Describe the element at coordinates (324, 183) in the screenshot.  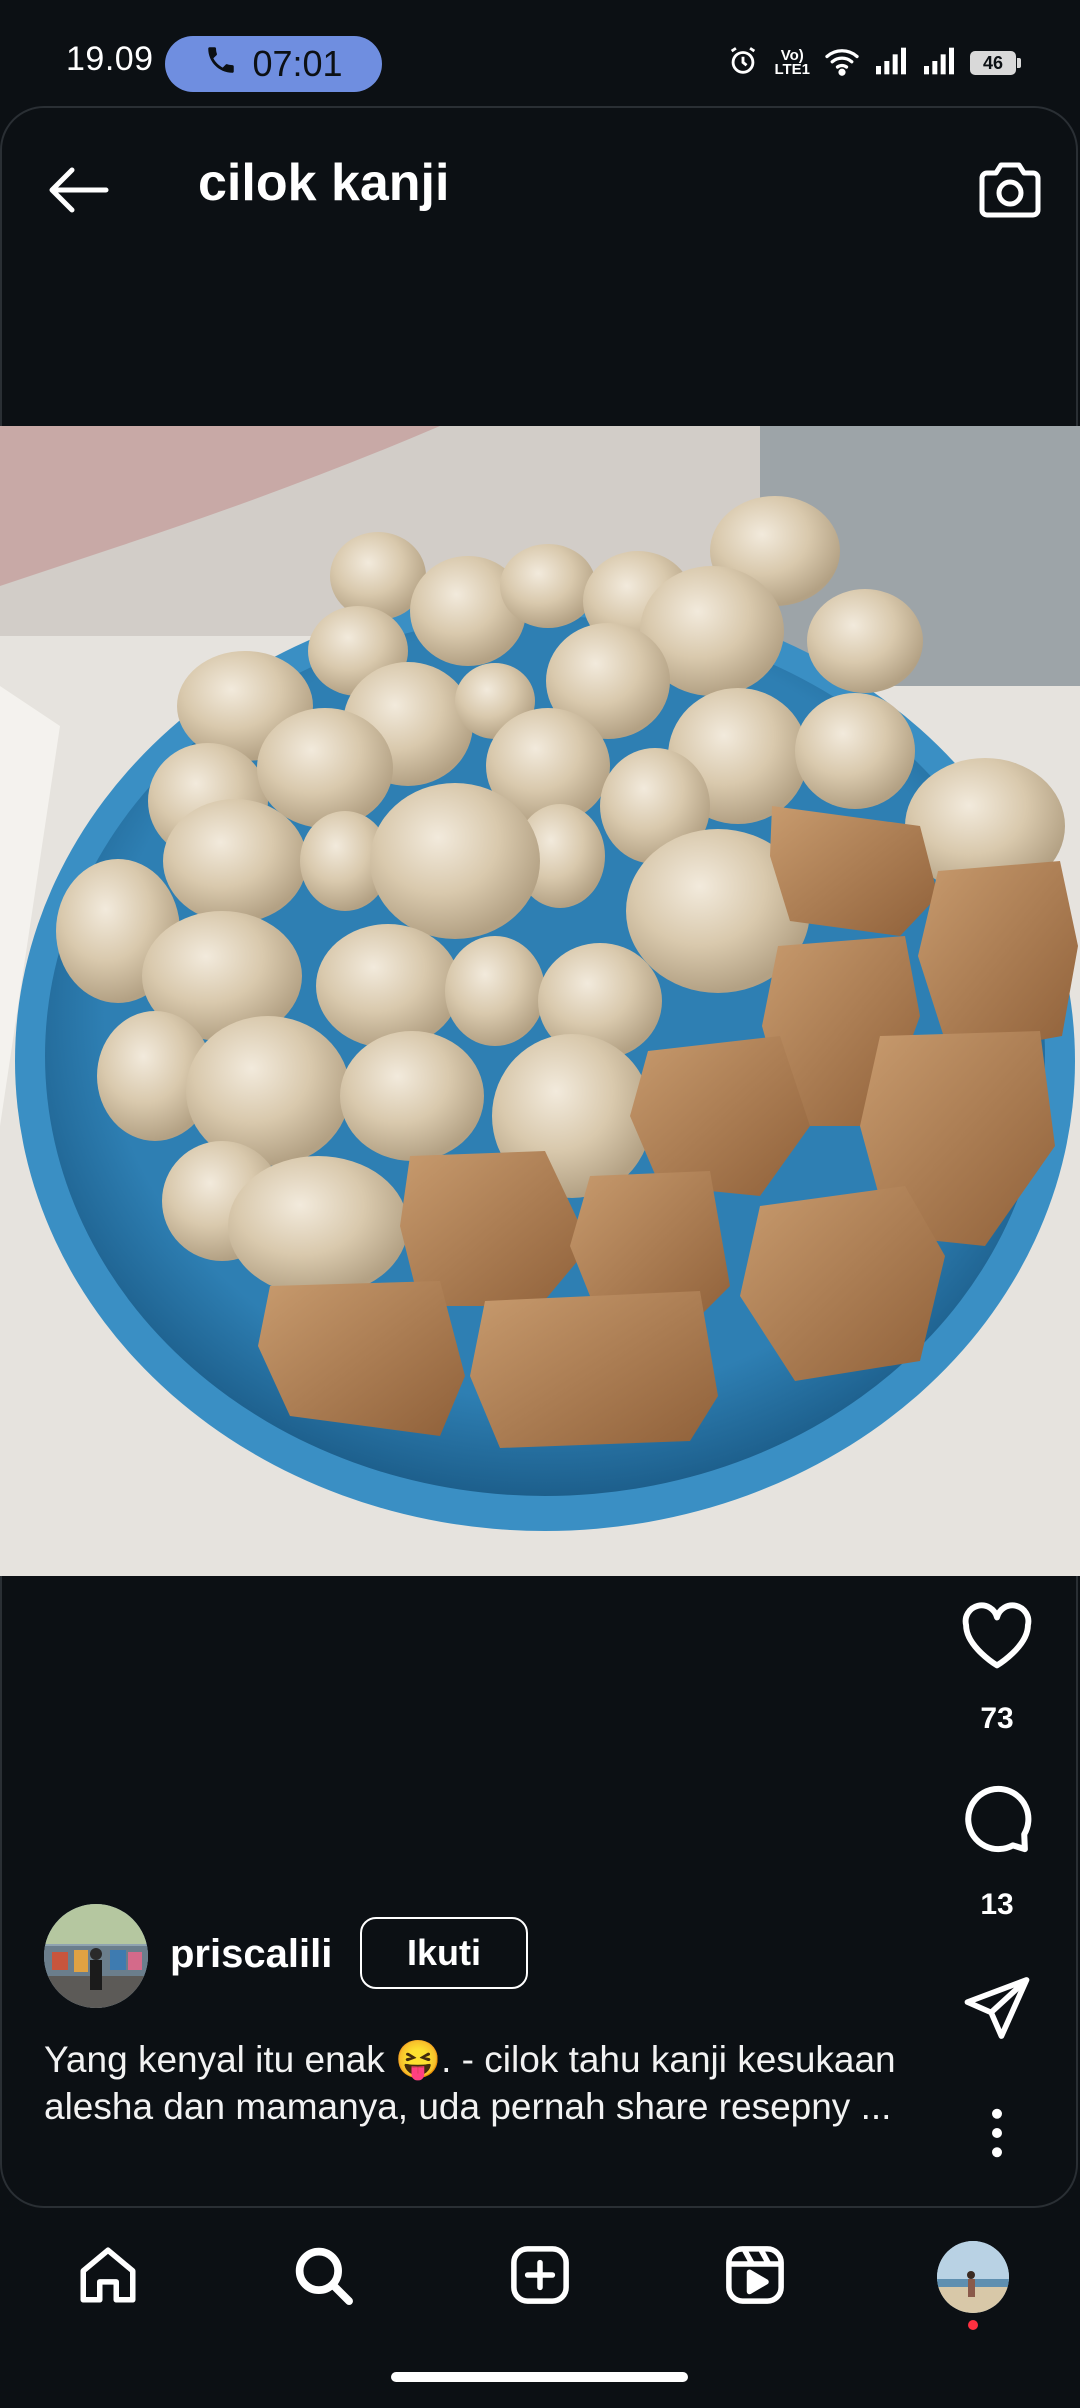
I see `page-title: cilok kanji` at that location.